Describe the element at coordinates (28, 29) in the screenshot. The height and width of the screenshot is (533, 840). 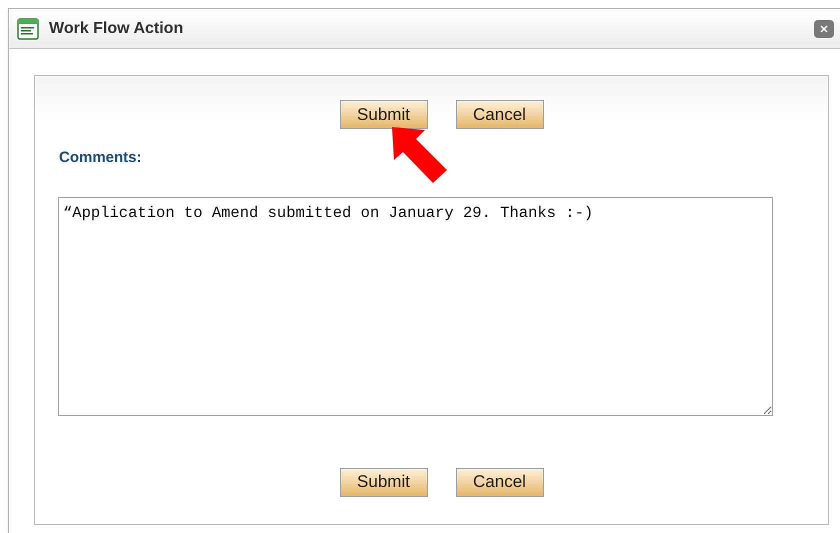
I see `window-icon` at that location.